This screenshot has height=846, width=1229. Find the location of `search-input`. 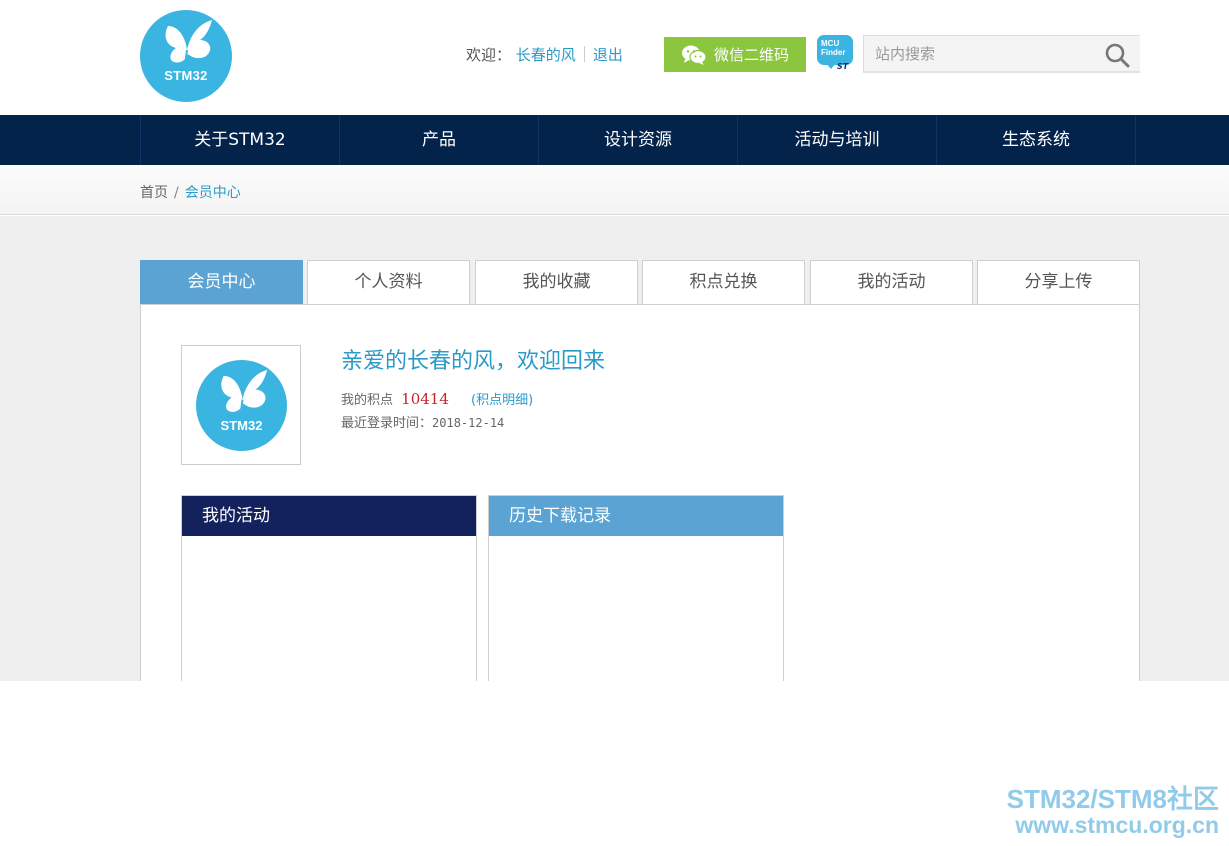

search-input is located at coordinates (979, 54).